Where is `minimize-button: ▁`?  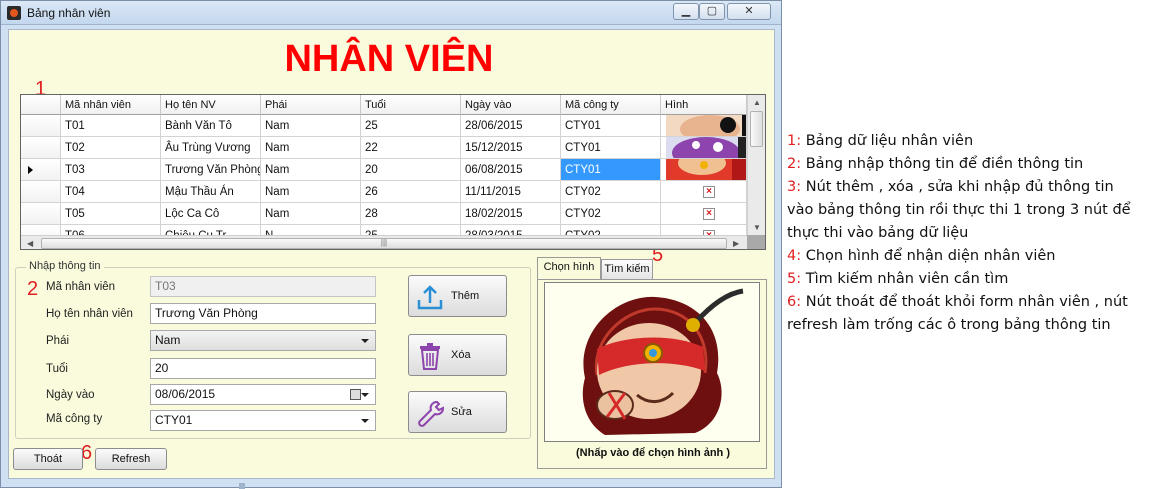 minimize-button: ▁ is located at coordinates (686, 11).